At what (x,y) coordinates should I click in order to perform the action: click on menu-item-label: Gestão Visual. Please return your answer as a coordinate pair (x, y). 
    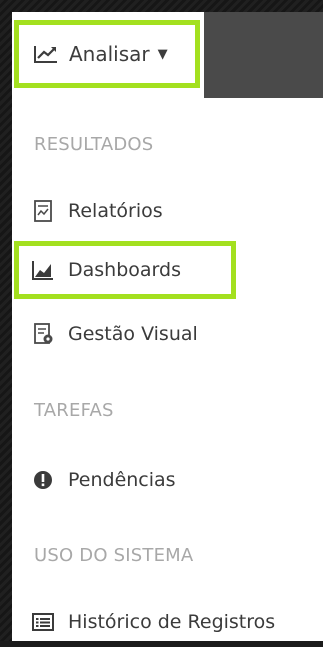
    Looking at the image, I should click on (133, 334).